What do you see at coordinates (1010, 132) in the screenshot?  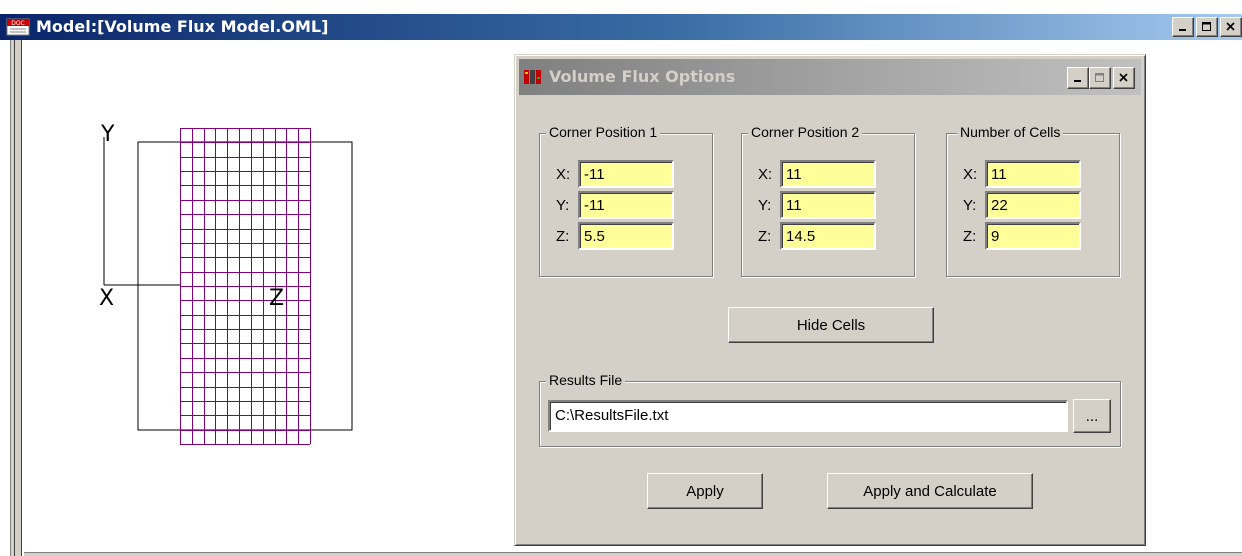 I see `number-of-cells-label: Number of Cells` at bounding box center [1010, 132].